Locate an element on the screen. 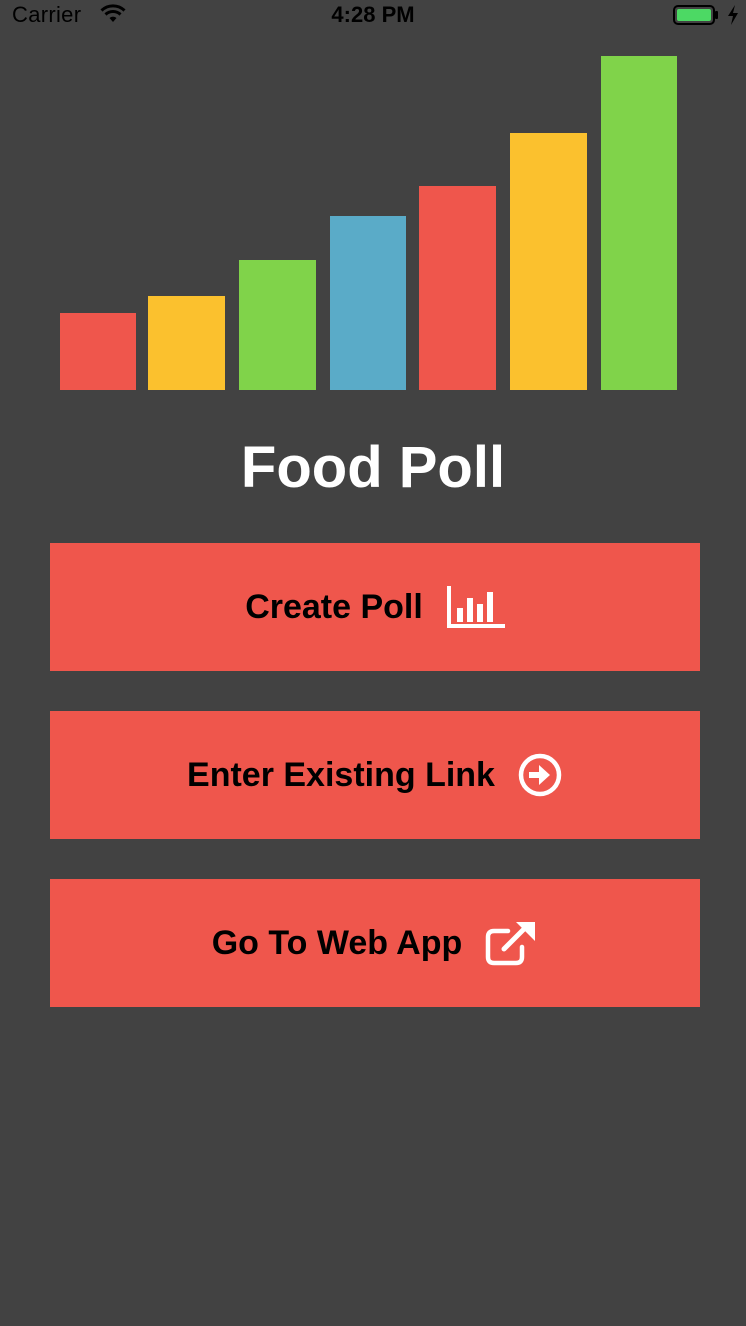  external-link-icon is located at coordinates (511, 944).